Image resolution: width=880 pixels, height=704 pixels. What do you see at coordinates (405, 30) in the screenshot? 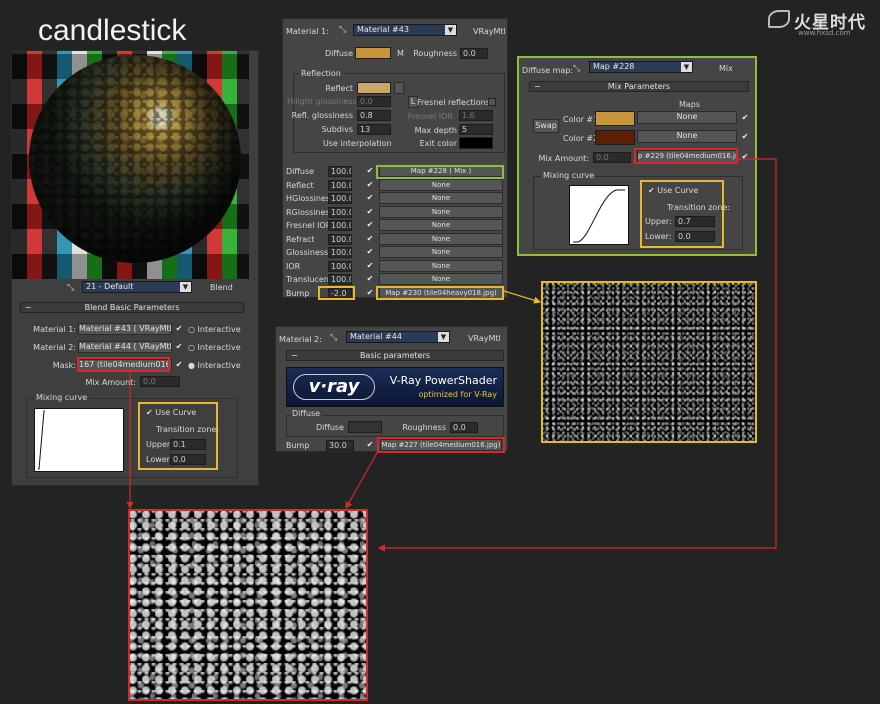
I see `material1-name-dropdown: Material #43 ▼` at bounding box center [405, 30].